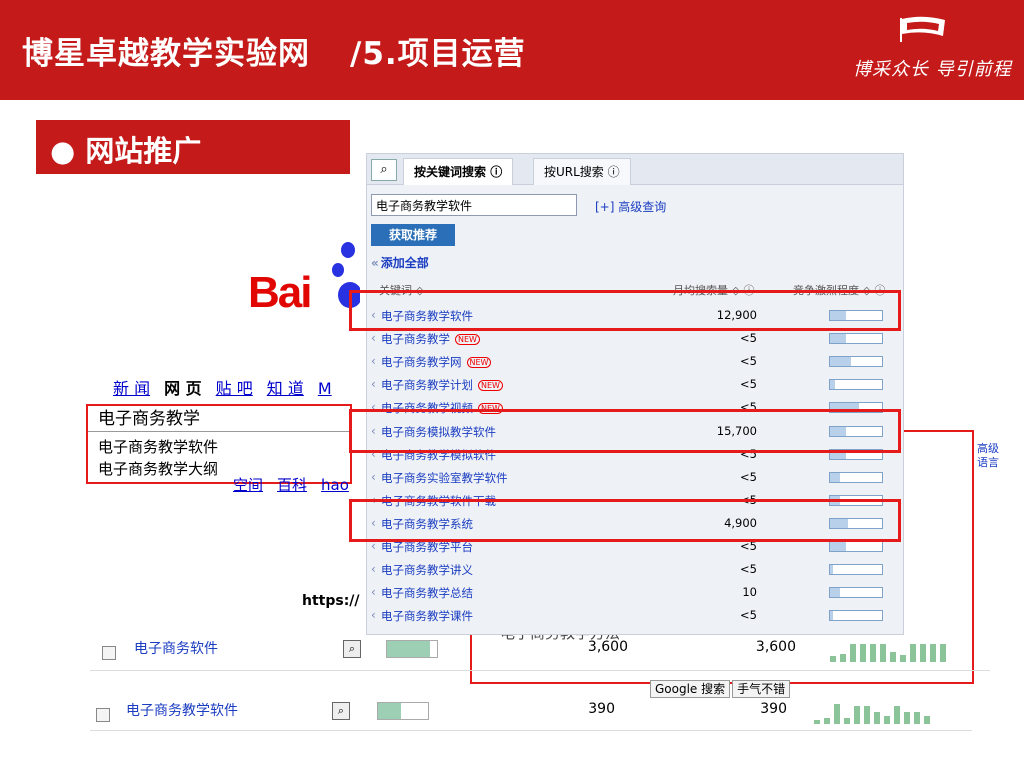  Describe the element at coordinates (582, 171) in the screenshot. I see `tab-url-search: 按URL搜索 ⓘ` at that location.